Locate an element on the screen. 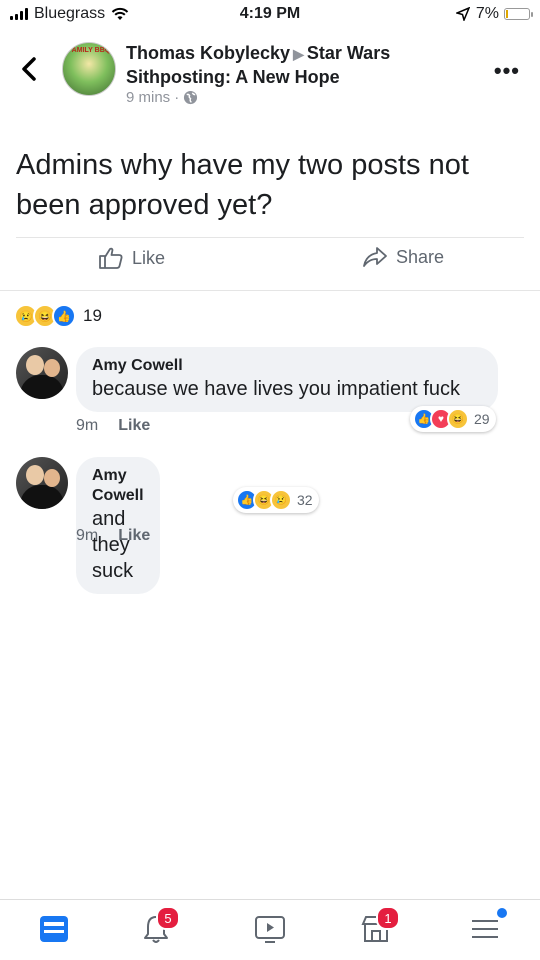  comment-reaction-count: 29 is located at coordinates (482, 419).